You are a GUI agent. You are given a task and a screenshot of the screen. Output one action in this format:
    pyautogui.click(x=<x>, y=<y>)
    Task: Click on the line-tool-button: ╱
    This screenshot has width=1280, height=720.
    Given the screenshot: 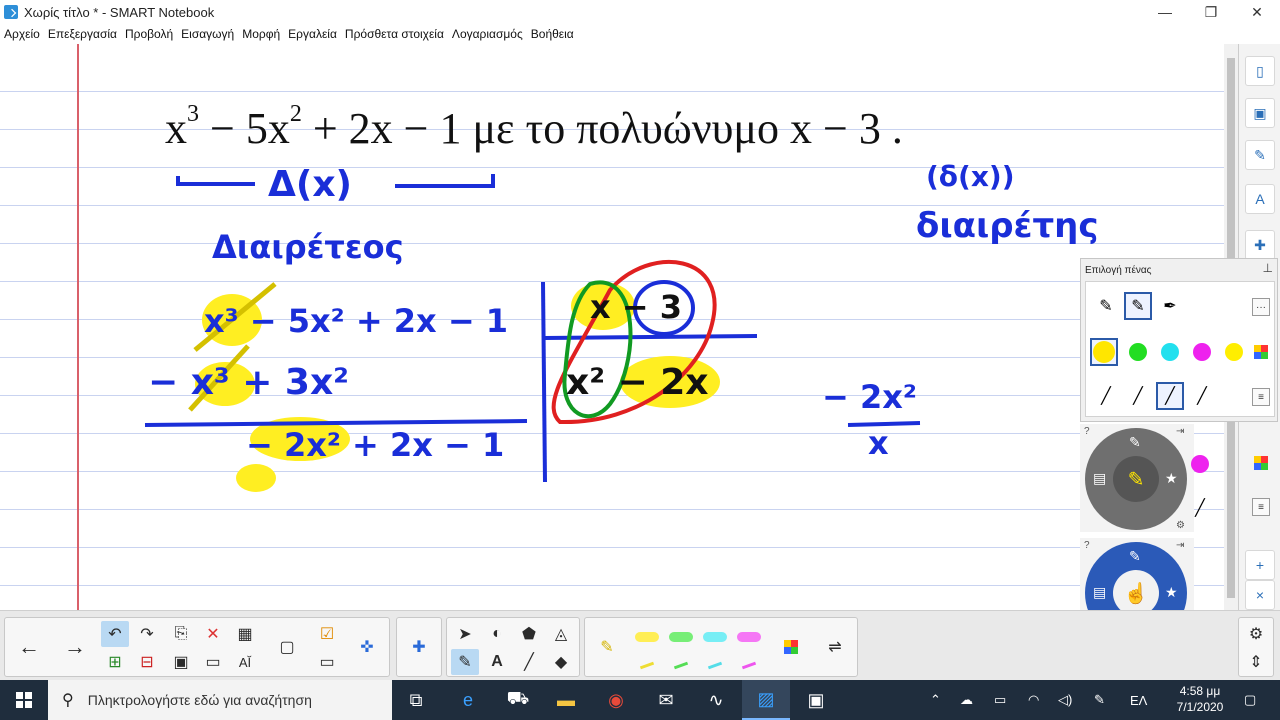 What is the action you would take?
    pyautogui.click(x=529, y=662)
    